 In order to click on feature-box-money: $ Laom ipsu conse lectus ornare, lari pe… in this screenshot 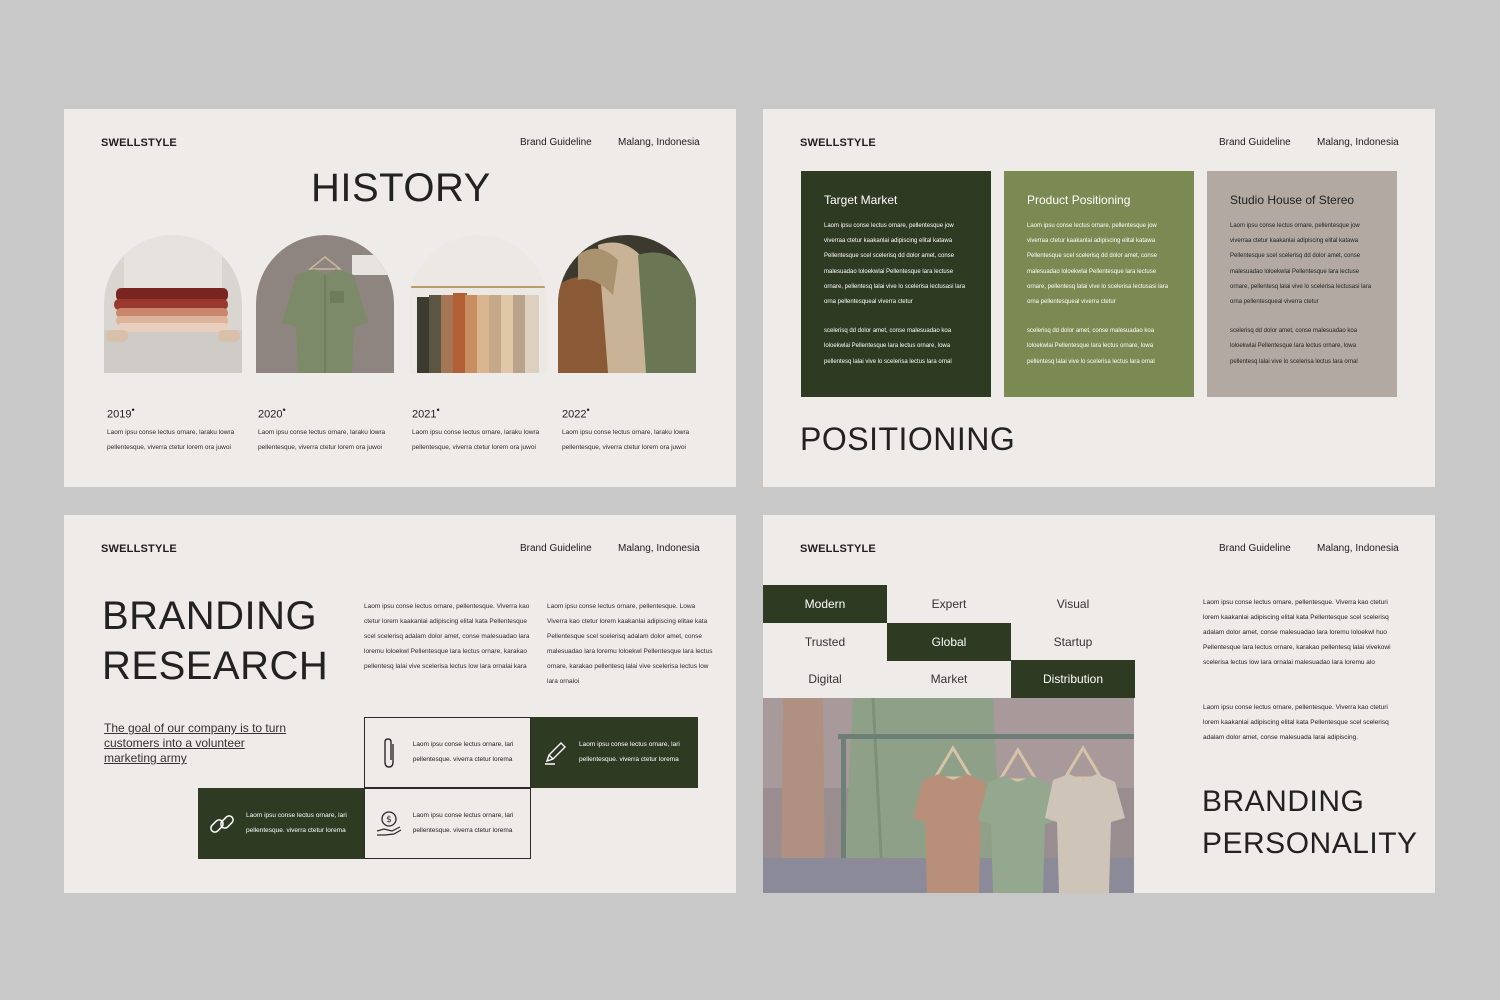, I will do `click(447, 823)`.